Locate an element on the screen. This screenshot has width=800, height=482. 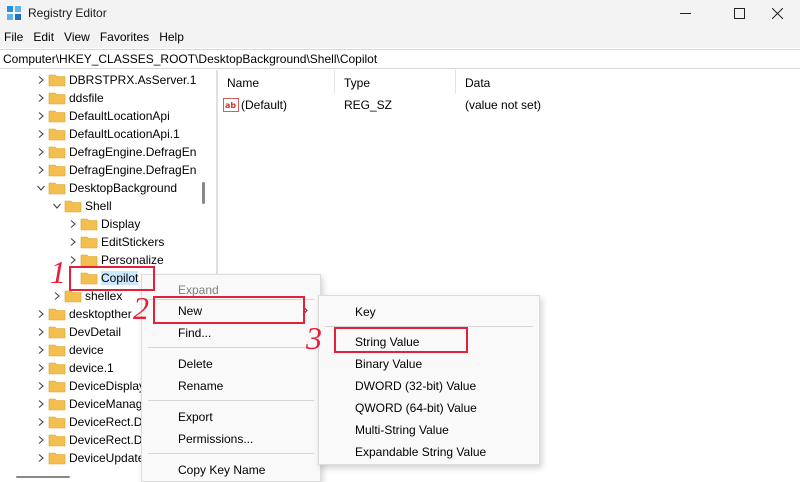
step-1-label: 1 is located at coordinates (58, 272).